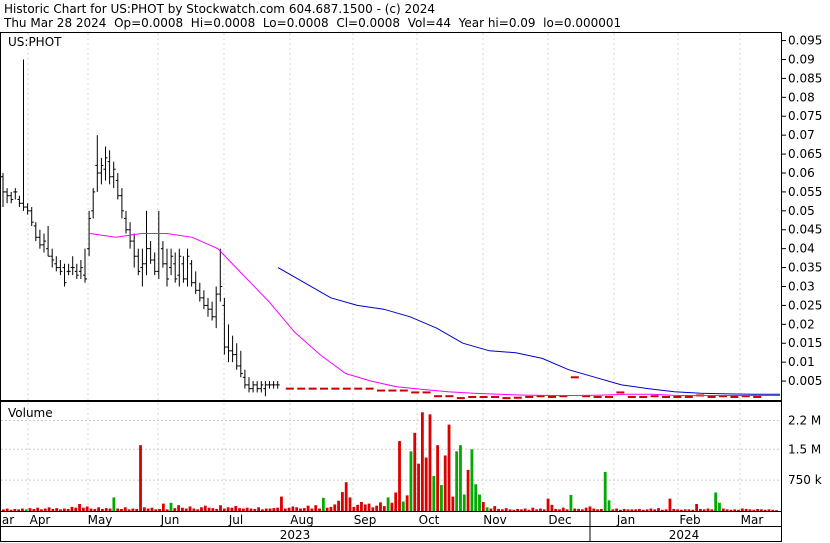  I want to click on volume-tick-label: 2.2 M, so click(804, 421).